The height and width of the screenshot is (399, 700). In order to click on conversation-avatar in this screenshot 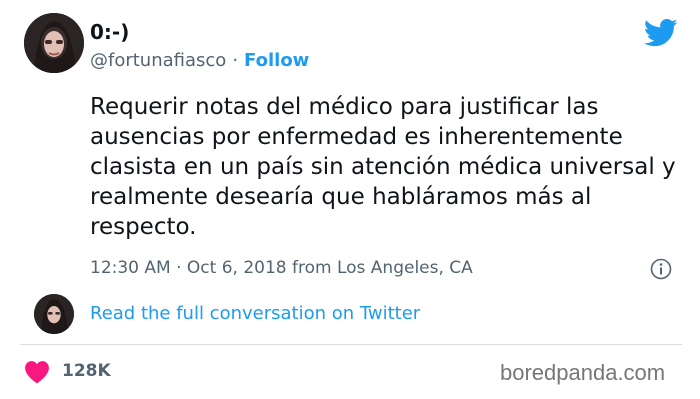, I will do `click(54, 314)`.